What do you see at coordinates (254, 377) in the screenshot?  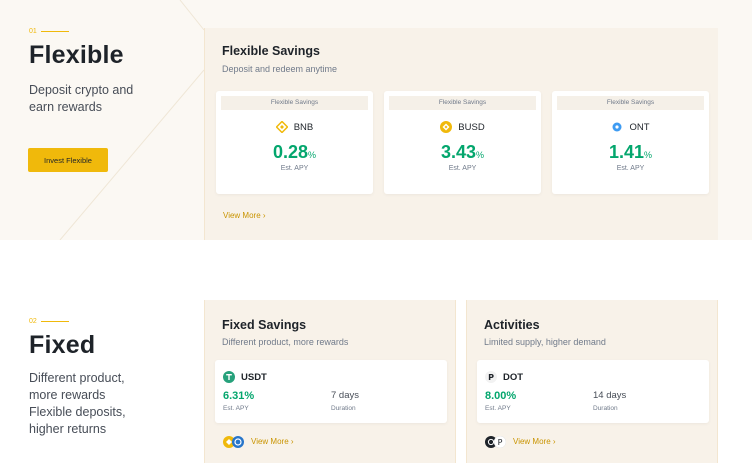 I see `coin-name: USDT` at bounding box center [254, 377].